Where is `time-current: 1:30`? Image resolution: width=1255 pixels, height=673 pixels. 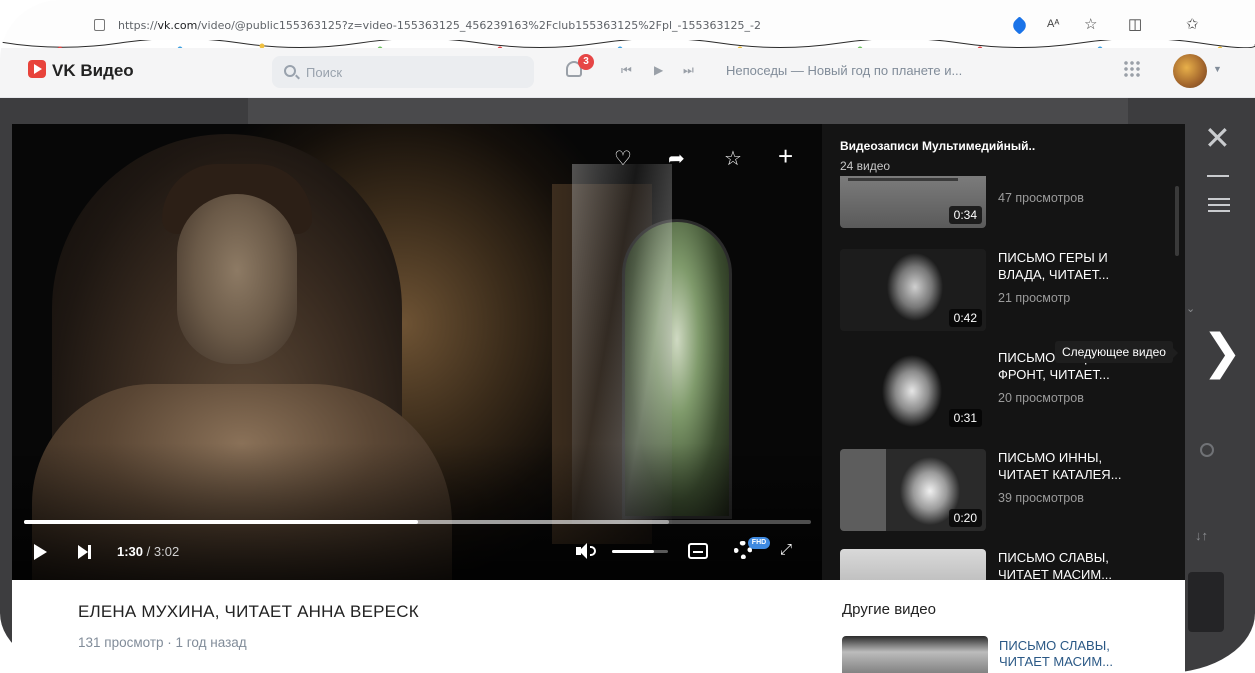 time-current: 1:30 is located at coordinates (130, 551).